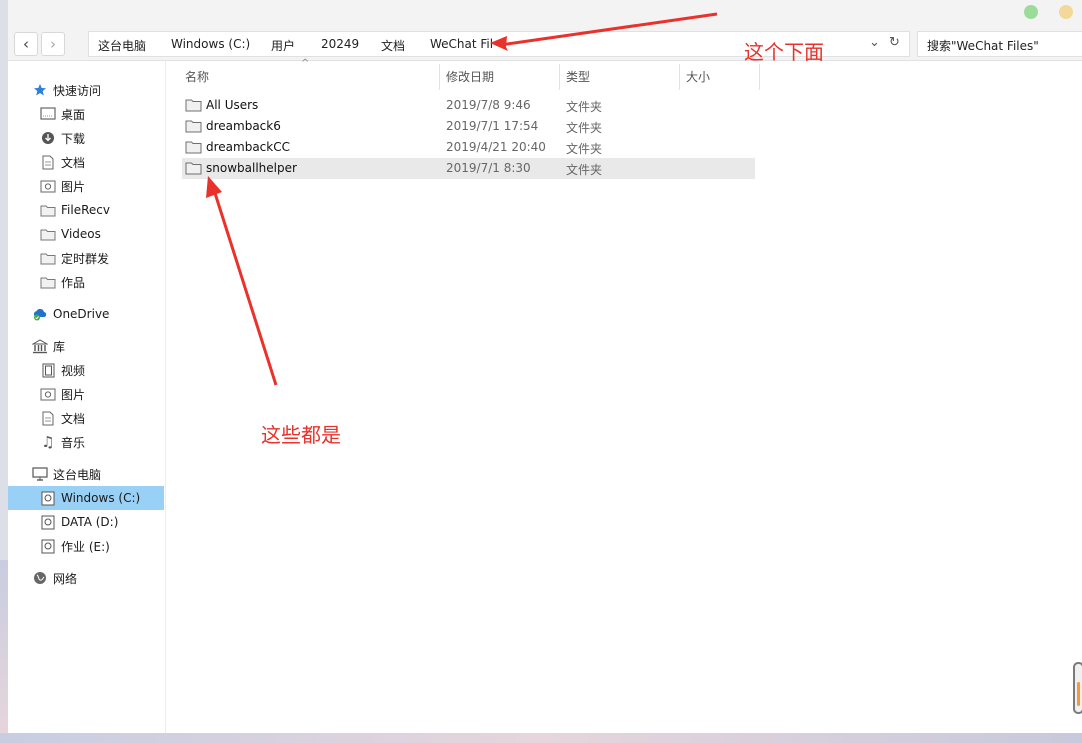 The width and height of the screenshot is (1082, 743). I want to click on annotation-top: 这个下面, so click(784, 52).